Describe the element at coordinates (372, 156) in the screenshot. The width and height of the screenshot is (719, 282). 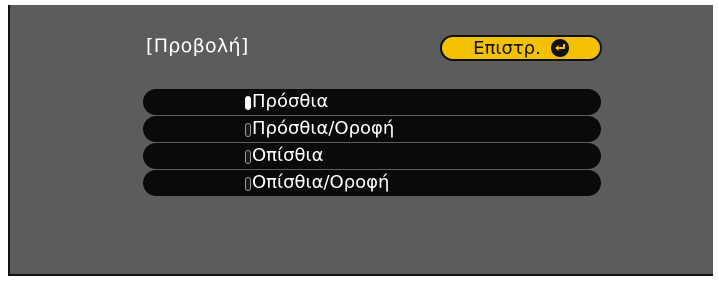
I see `option-rear: Οπίσθια` at that location.